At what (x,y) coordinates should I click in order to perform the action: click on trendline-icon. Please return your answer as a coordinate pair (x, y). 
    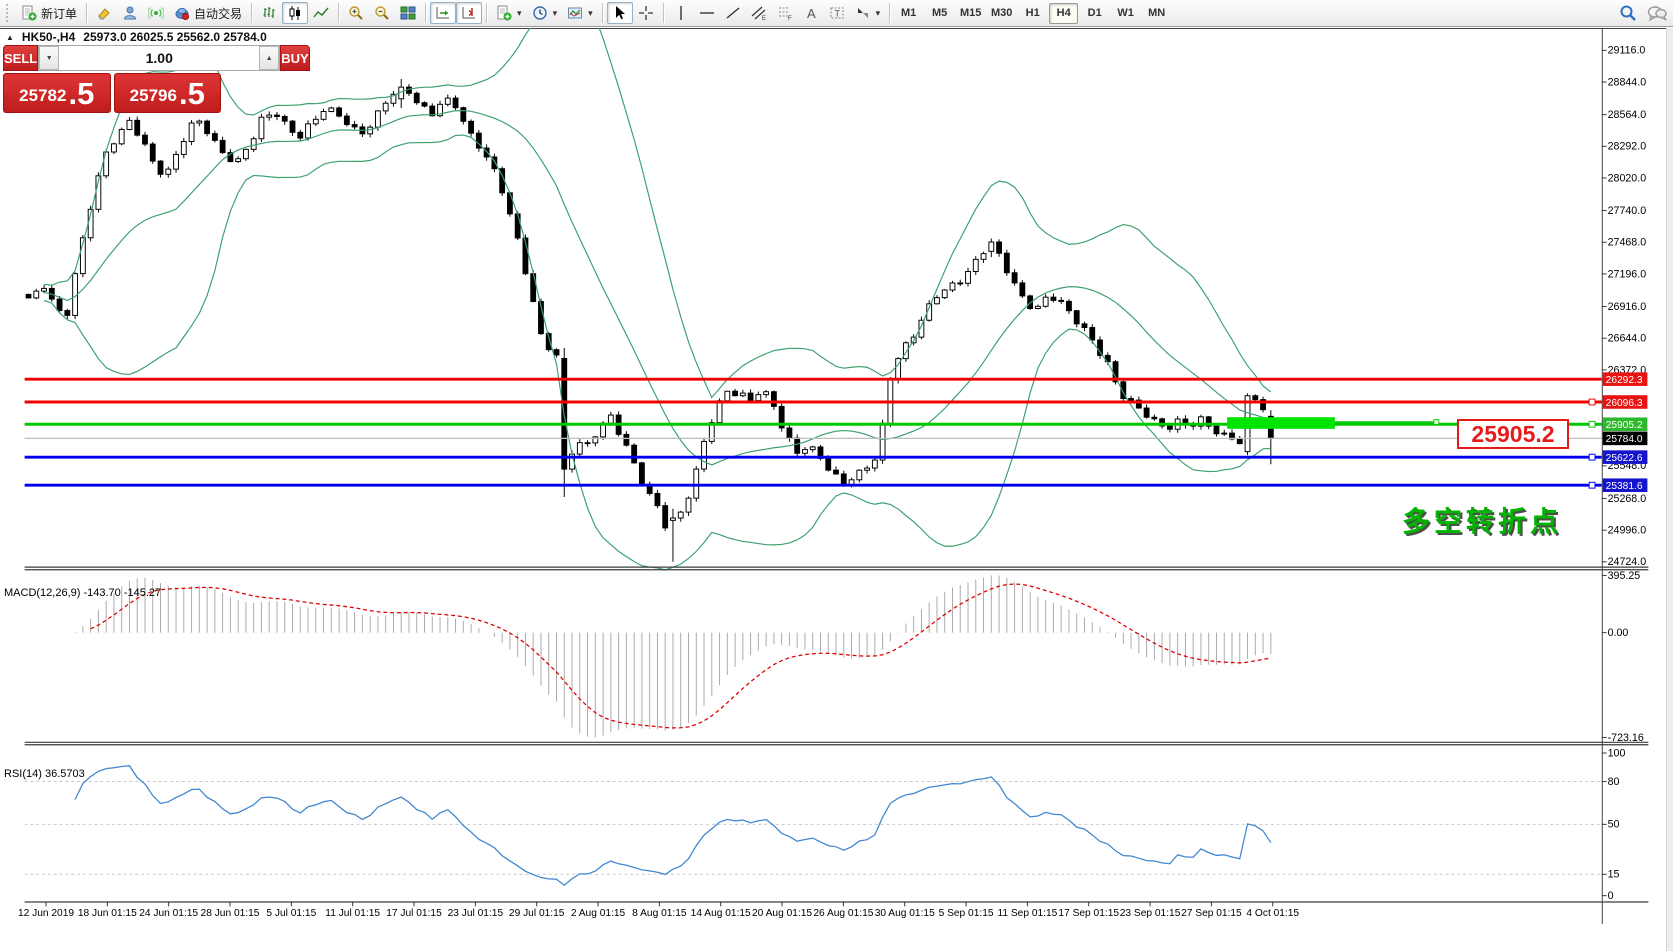
    Looking at the image, I should click on (733, 13).